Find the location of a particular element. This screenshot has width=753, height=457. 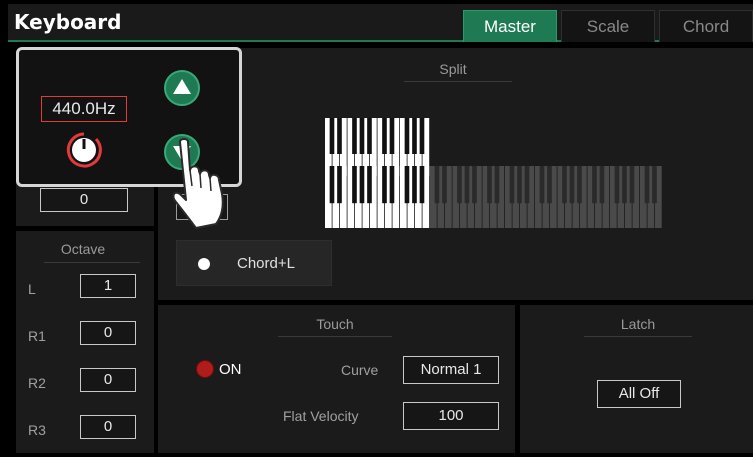

octave-value-l: 1 is located at coordinates (108, 286).